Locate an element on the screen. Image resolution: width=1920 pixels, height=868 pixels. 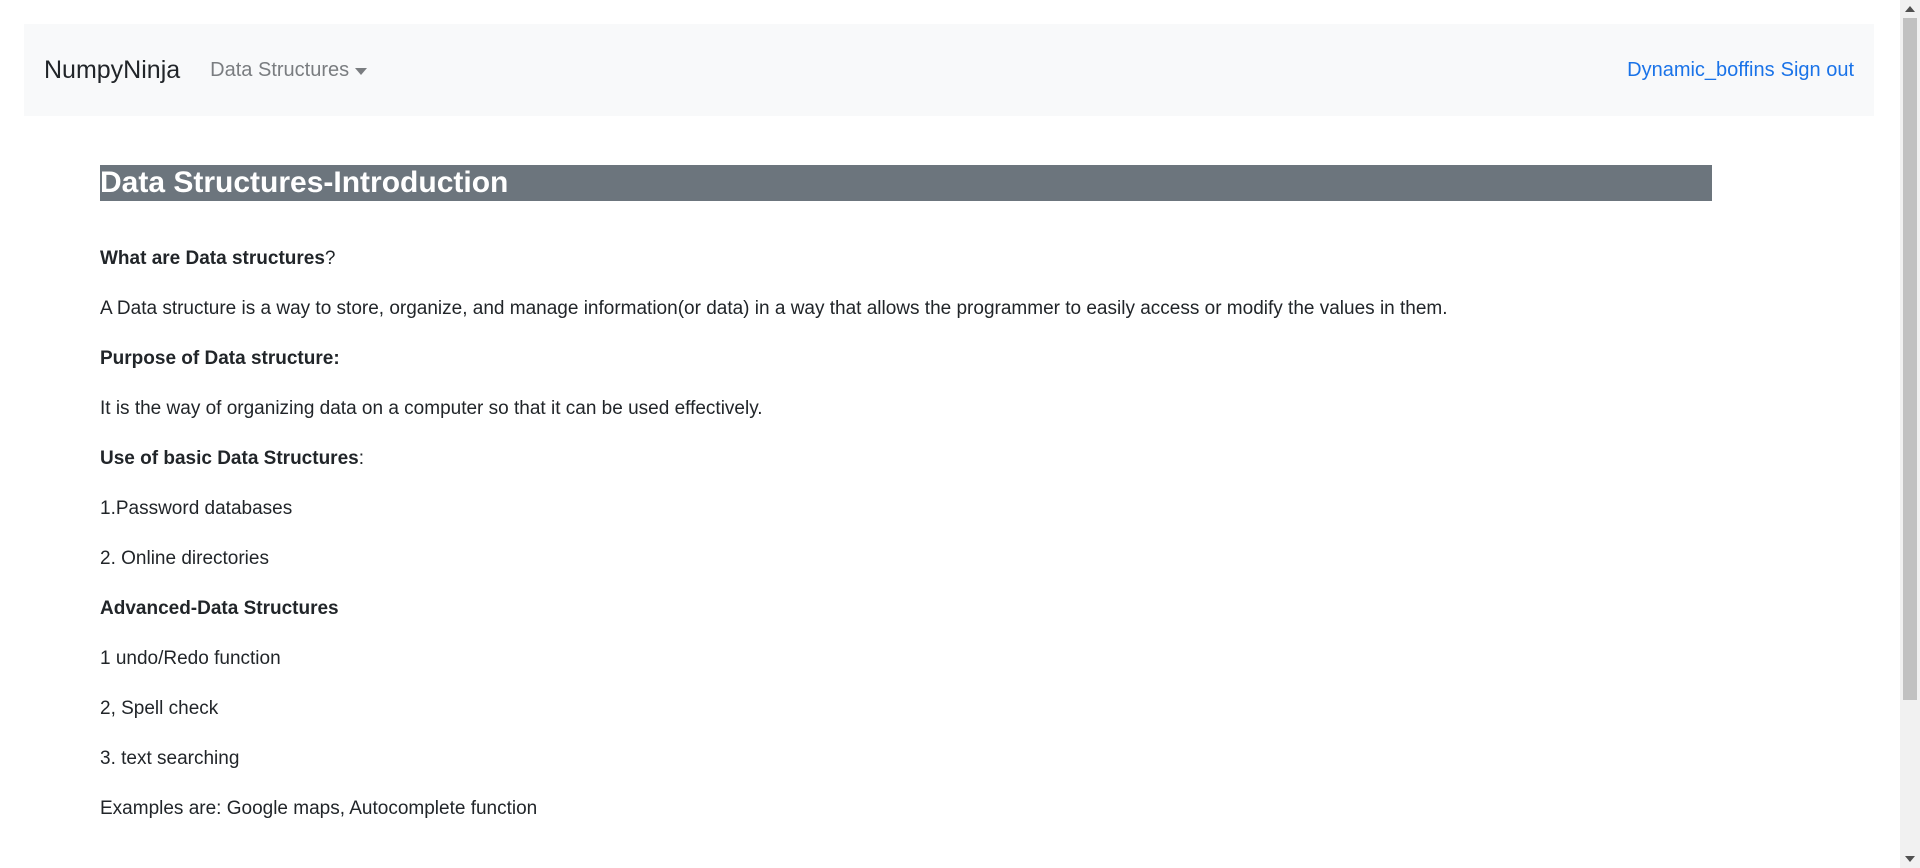
data-structures-dropdown: Data Structures is located at coordinates (289, 70).